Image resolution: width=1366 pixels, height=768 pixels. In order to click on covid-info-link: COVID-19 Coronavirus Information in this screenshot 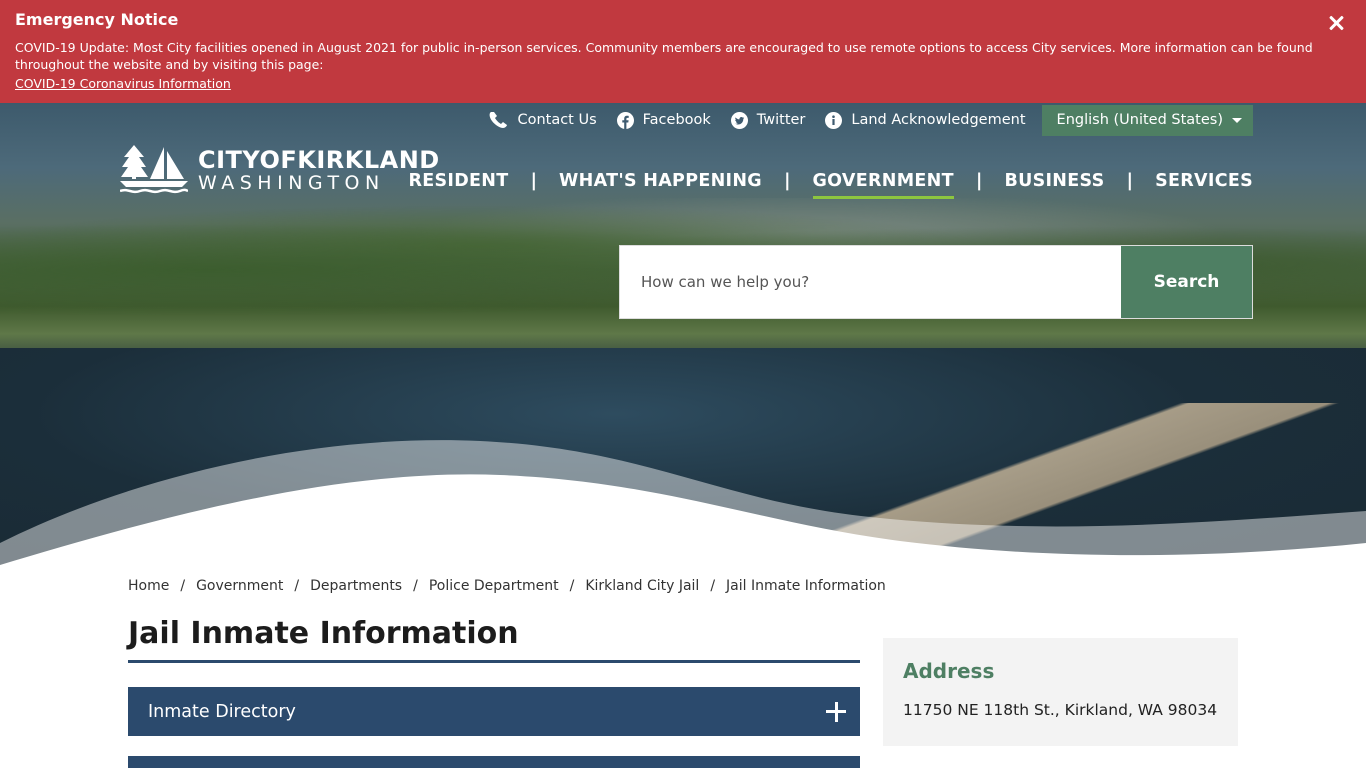, I will do `click(123, 83)`.